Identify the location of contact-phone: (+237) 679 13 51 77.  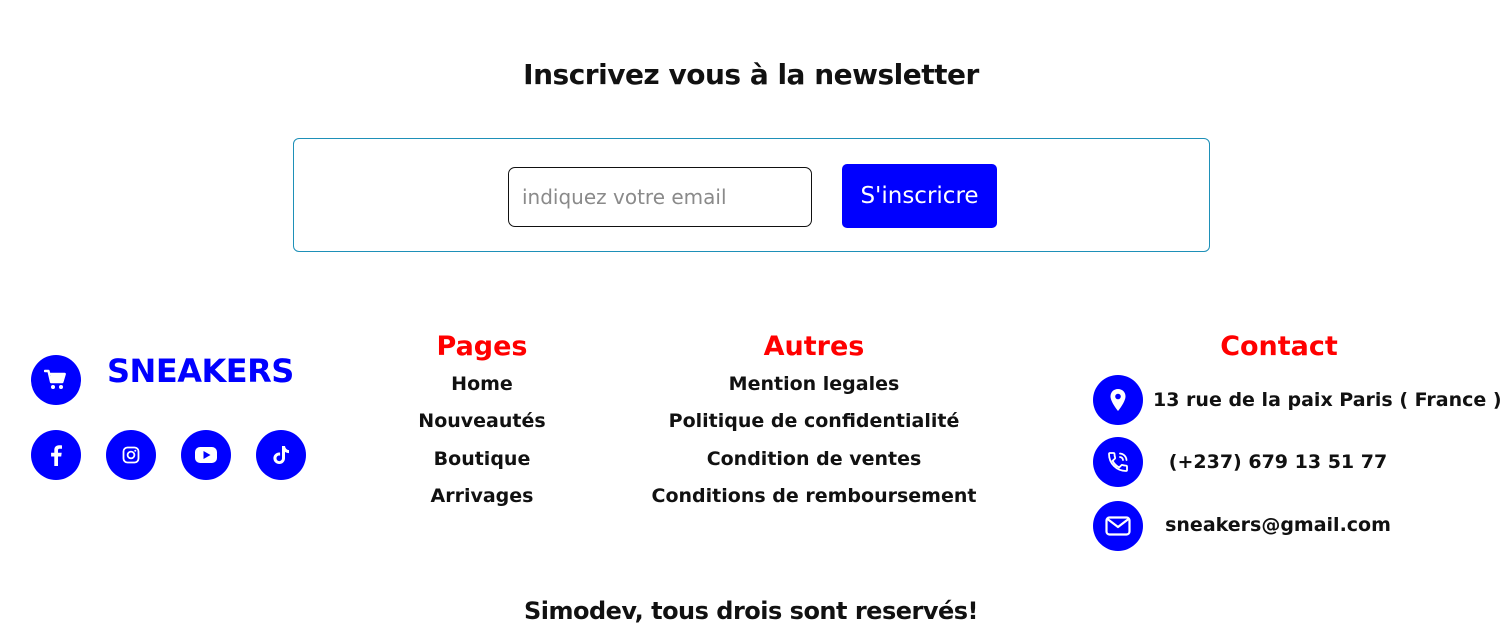
(1278, 462).